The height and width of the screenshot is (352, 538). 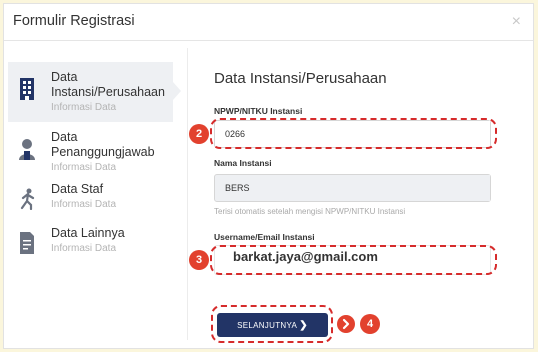 What do you see at coordinates (74, 21) in the screenshot?
I see `modal-title: Formulir Registrasi` at bounding box center [74, 21].